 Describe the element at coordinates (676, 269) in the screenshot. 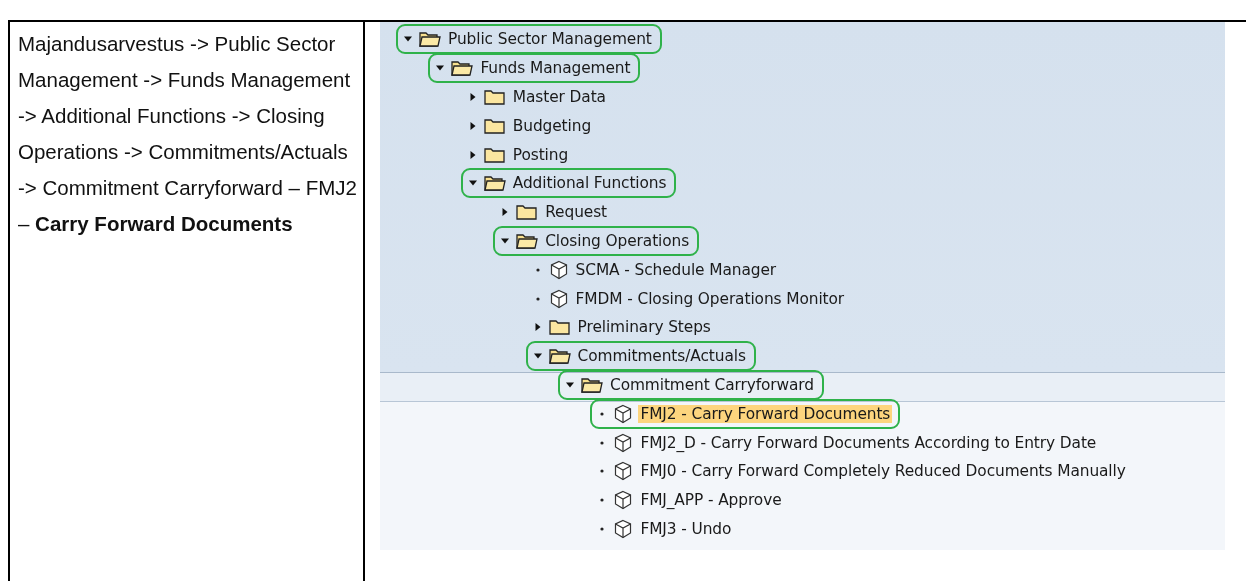

I see `tree-item: SCMA - Schedule Manager` at that location.